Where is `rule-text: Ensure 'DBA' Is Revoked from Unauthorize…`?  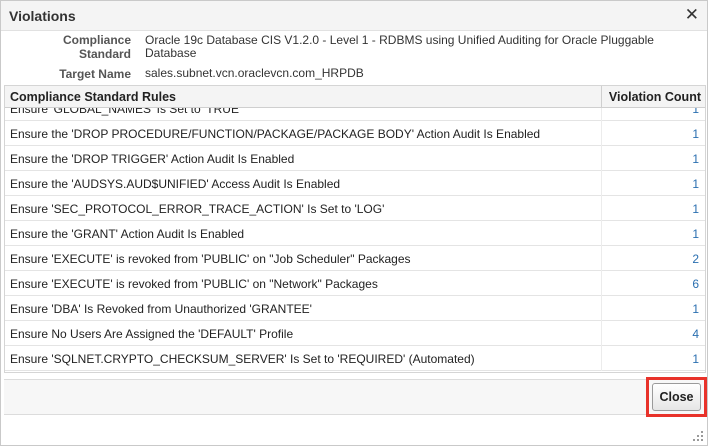
rule-text: Ensure 'DBA' Is Revoked from Unauthorize… is located at coordinates (161, 309).